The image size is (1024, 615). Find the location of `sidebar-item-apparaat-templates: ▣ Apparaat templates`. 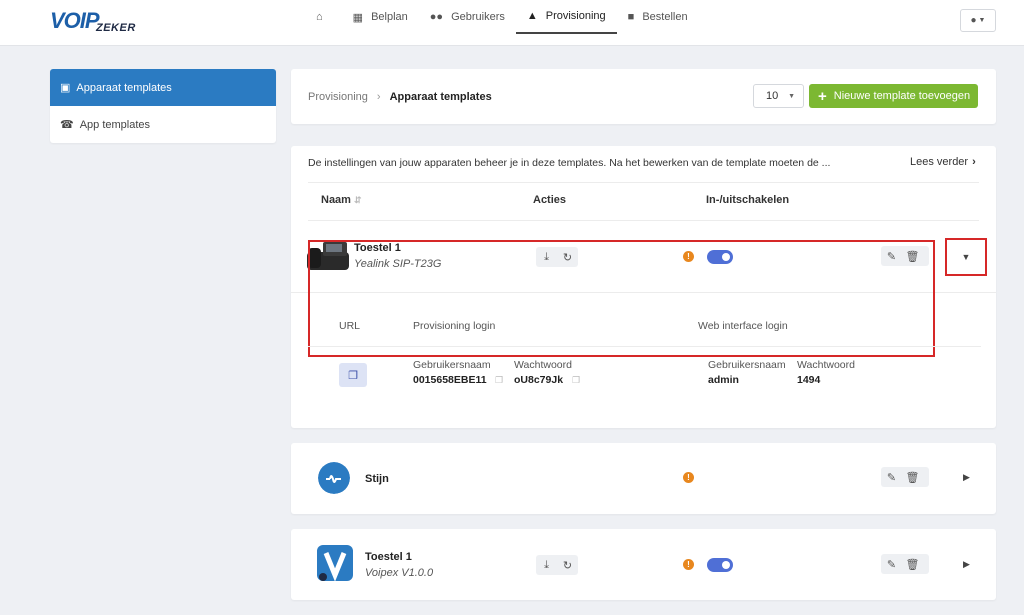

sidebar-item-apparaat-templates: ▣ Apparaat templates is located at coordinates (163, 87).